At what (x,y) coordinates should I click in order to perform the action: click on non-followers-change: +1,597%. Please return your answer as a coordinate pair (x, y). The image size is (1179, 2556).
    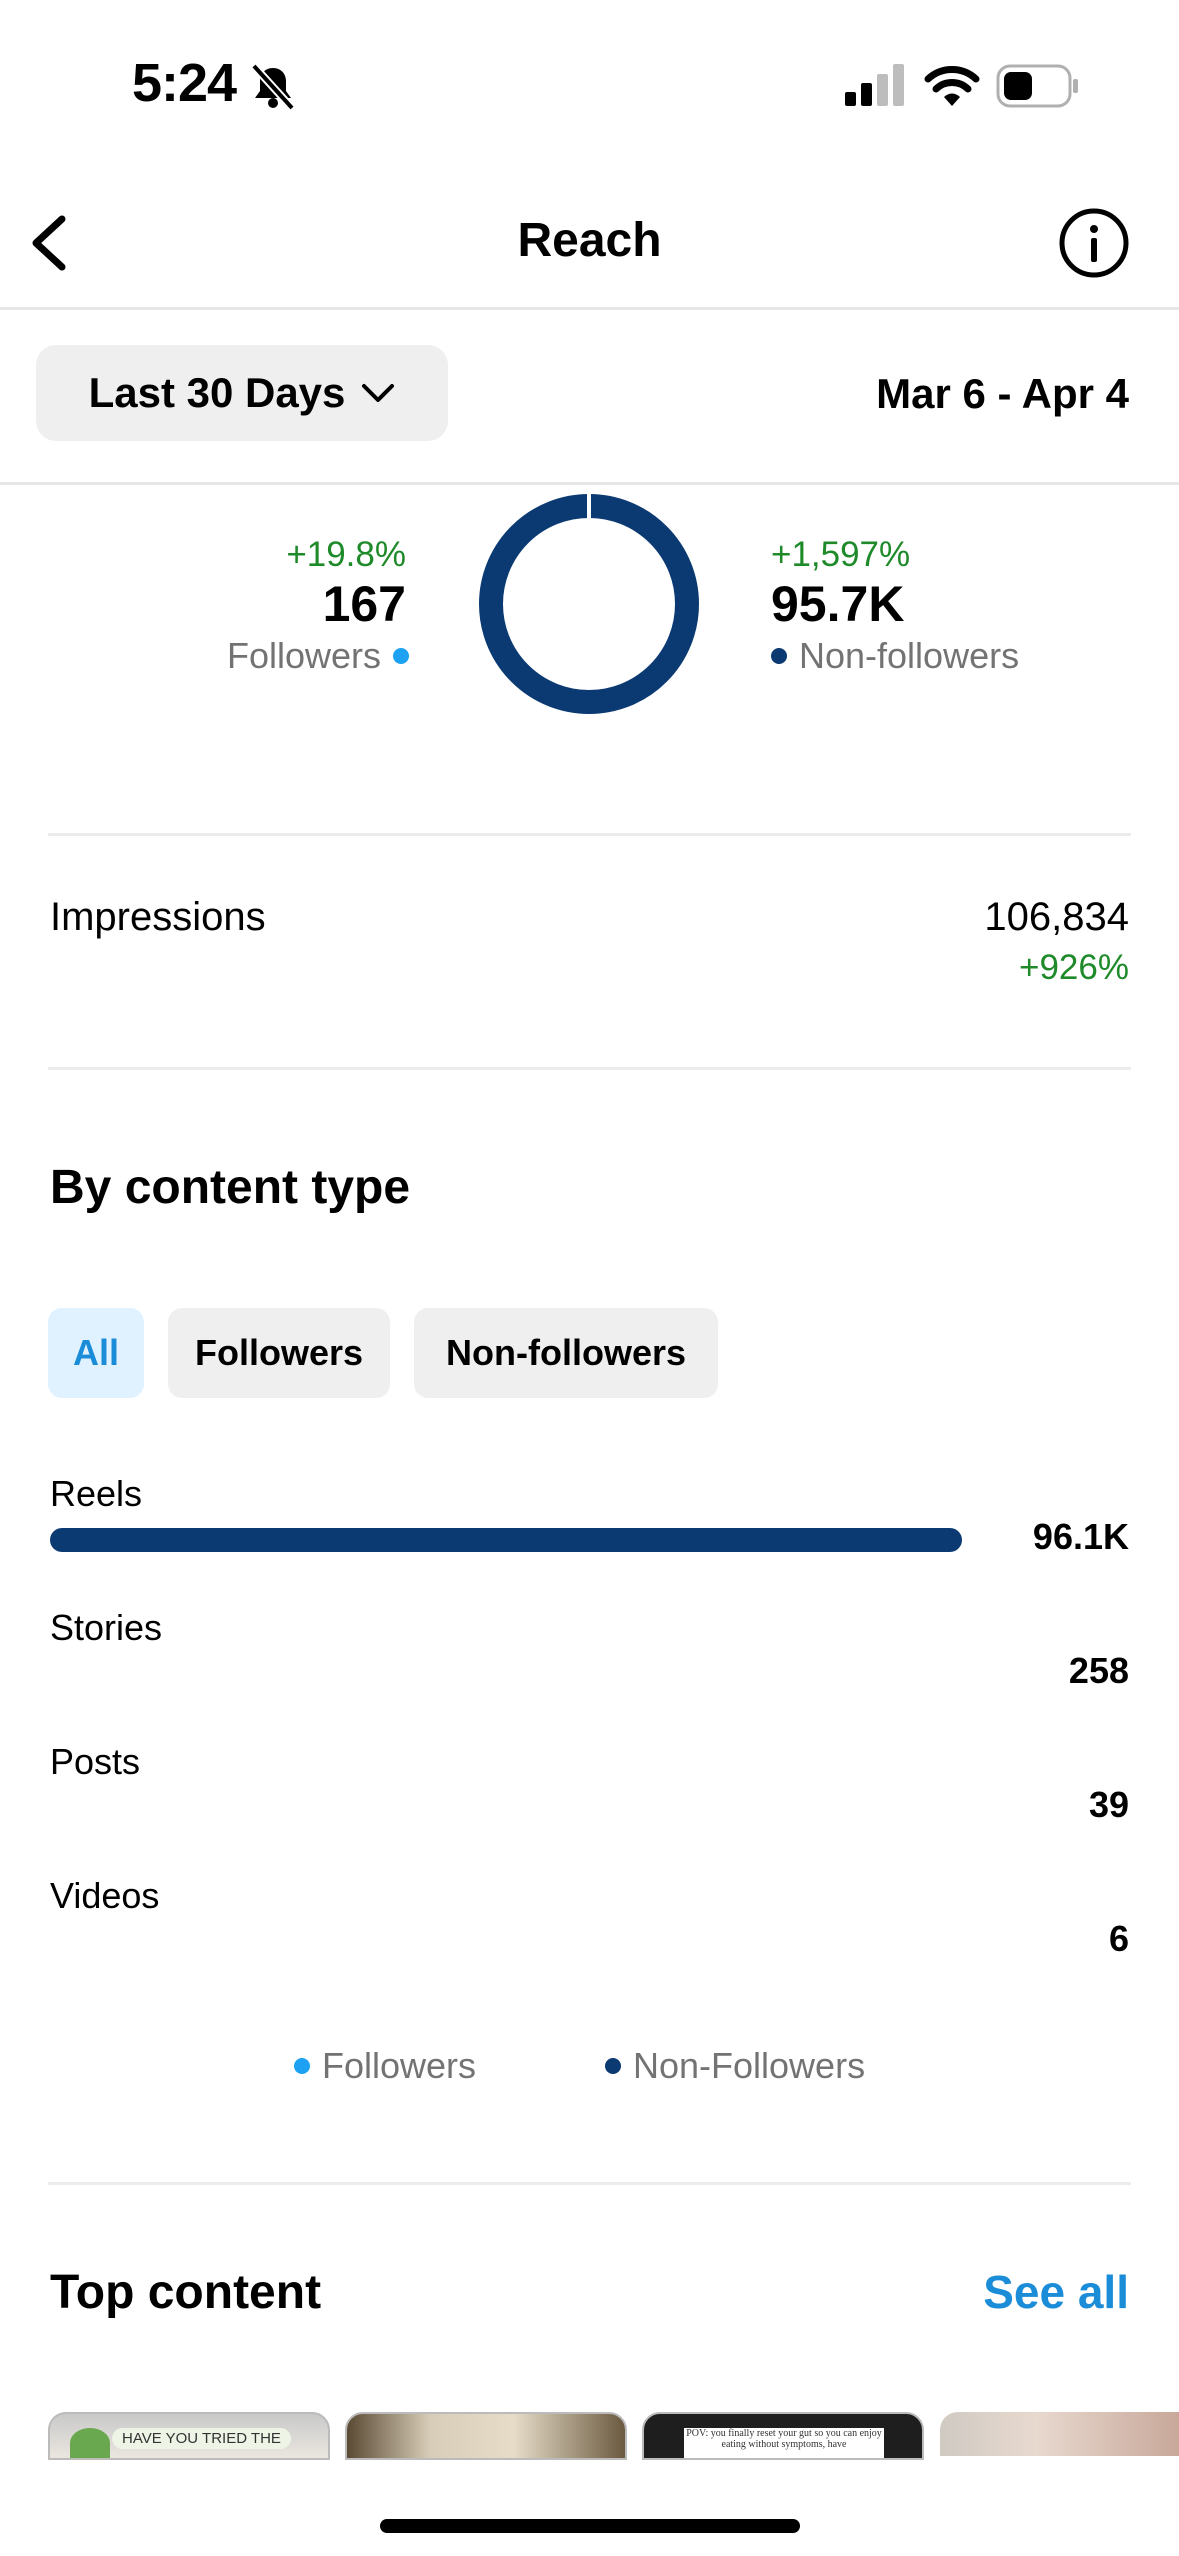
    Looking at the image, I should click on (841, 554).